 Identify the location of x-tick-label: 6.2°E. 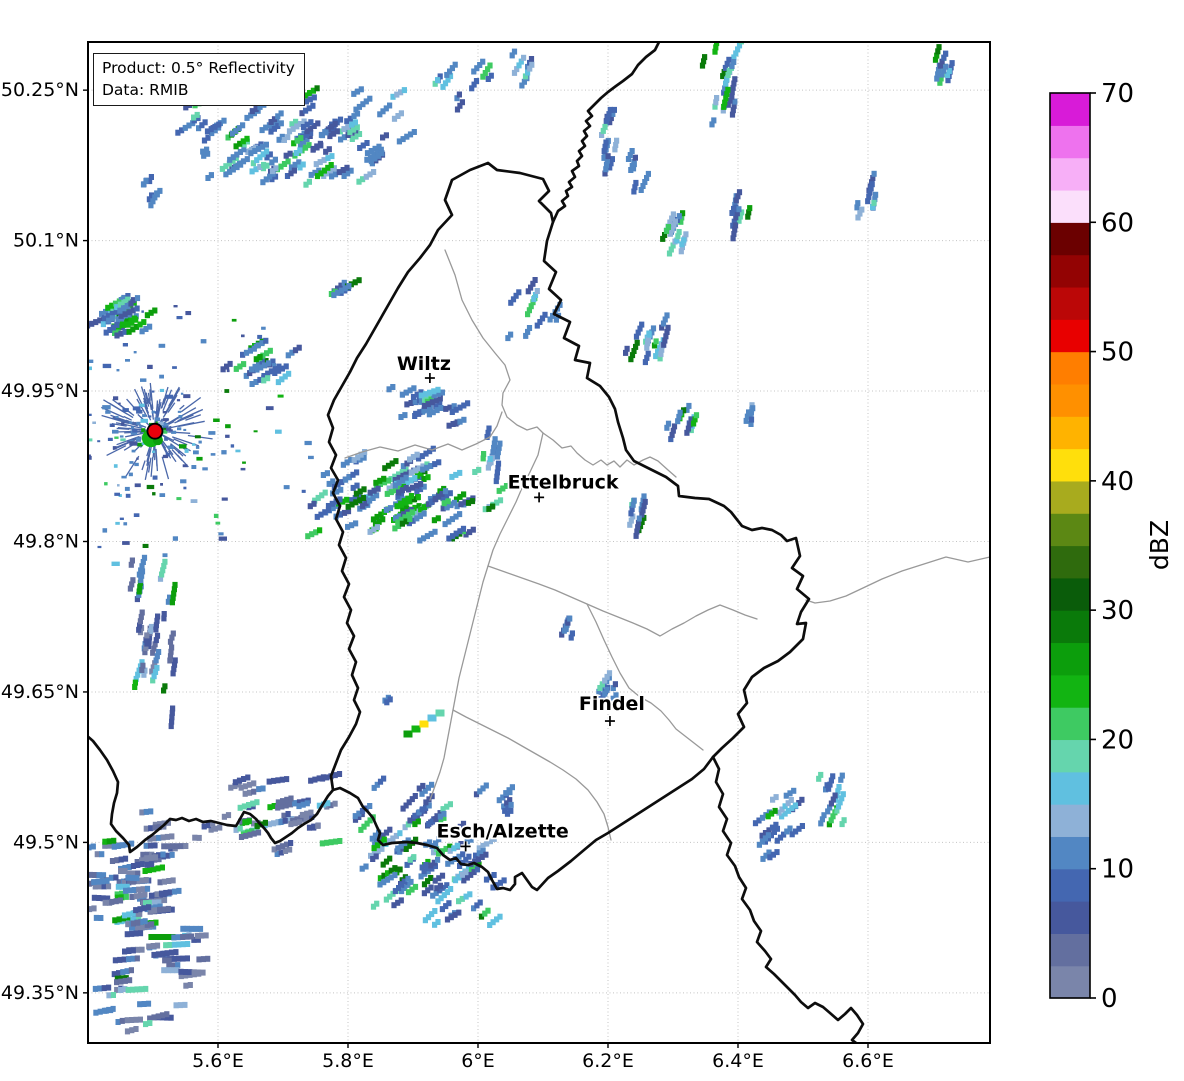
(608, 1061).